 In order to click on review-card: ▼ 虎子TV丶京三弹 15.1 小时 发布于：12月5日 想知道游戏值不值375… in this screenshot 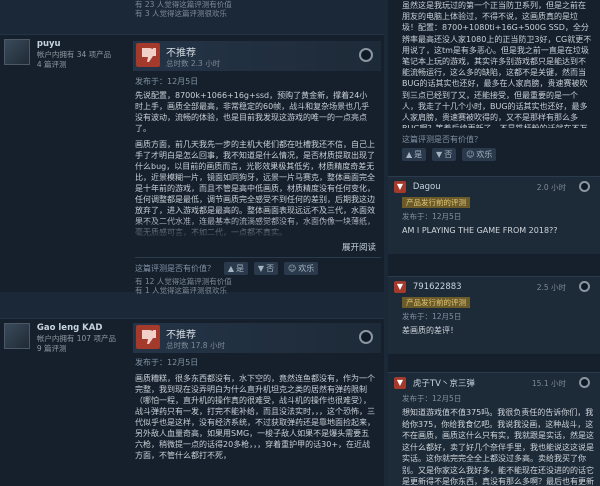, I will do `click(494, 429)`.